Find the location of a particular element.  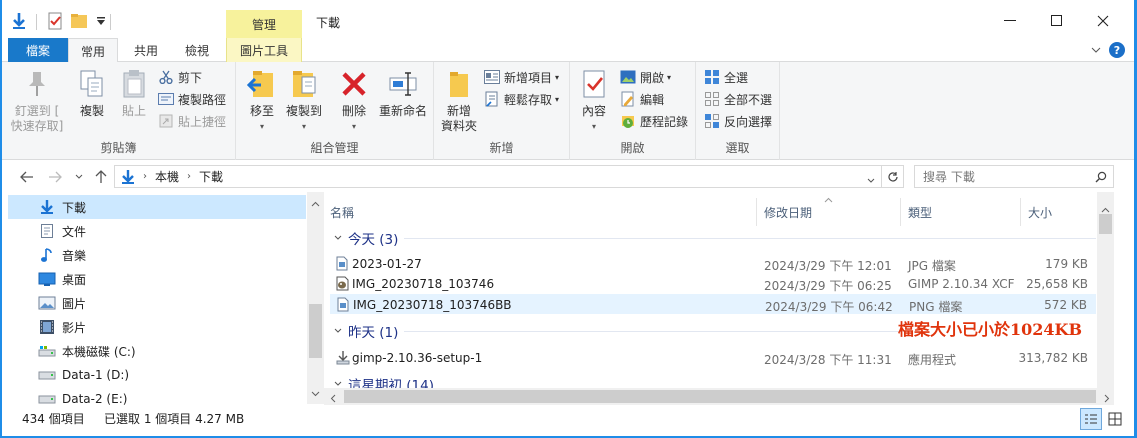

scroll-down-icon is located at coordinates (315, 393).